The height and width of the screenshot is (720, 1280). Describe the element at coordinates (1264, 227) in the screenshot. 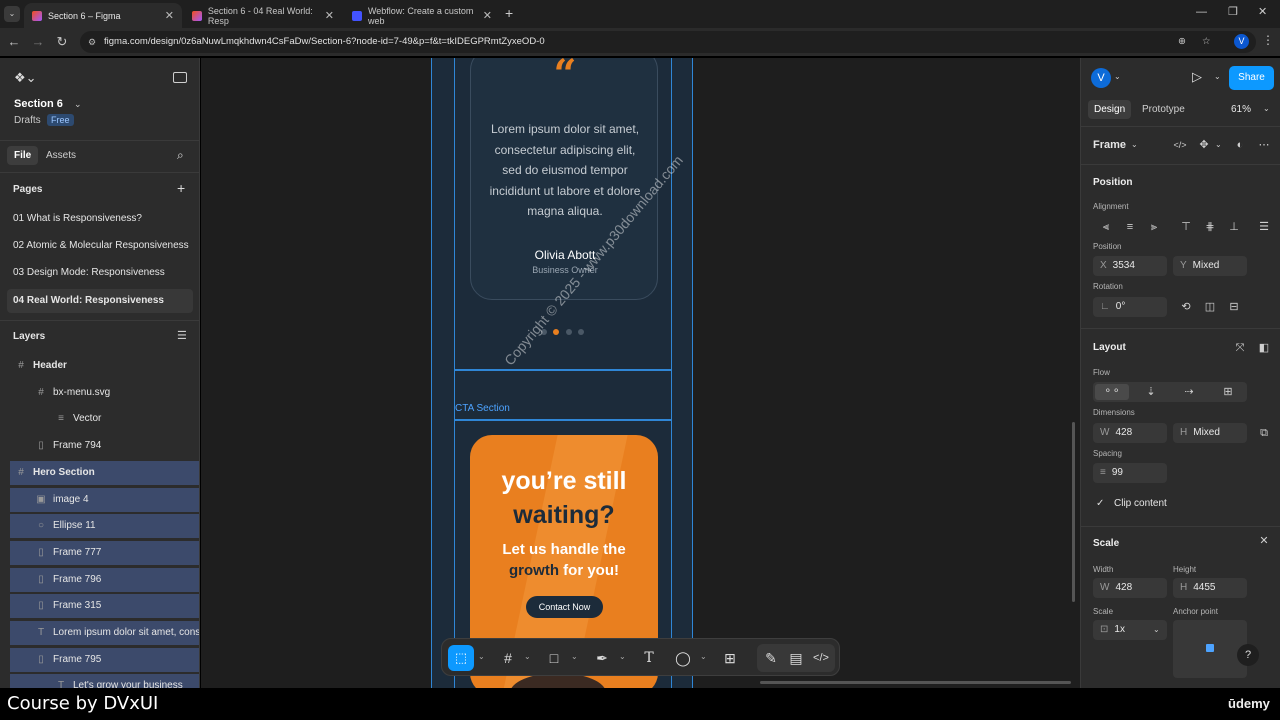

I see `distribute-icon: ☰` at that location.